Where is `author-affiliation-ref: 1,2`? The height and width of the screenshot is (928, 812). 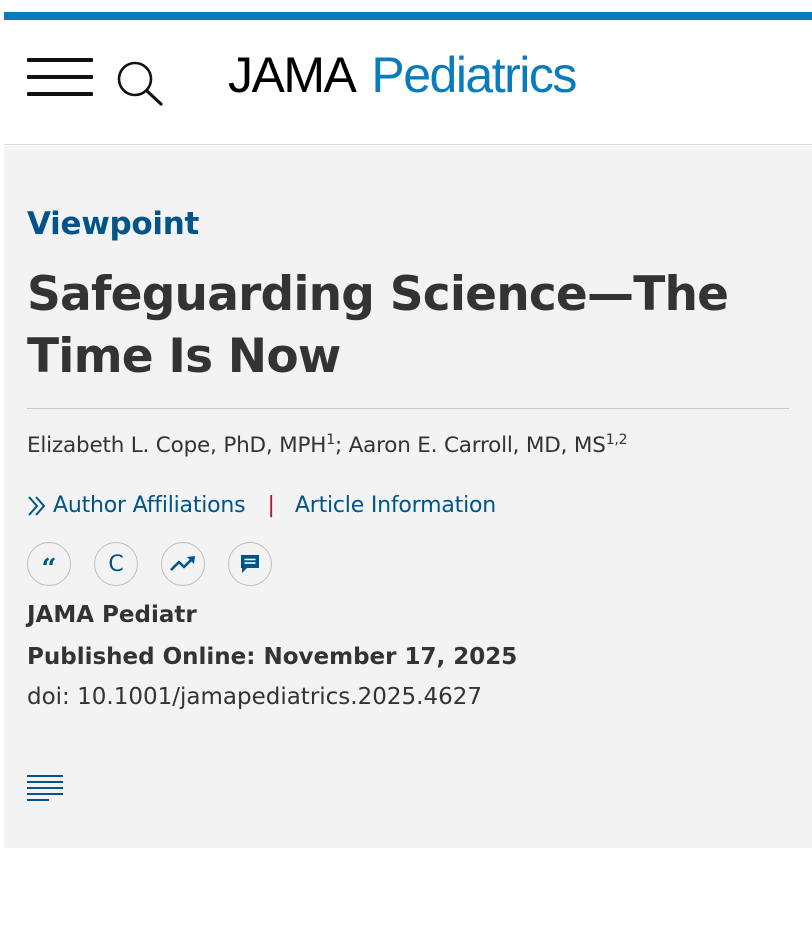
author-affiliation-ref: 1,2 is located at coordinates (616, 440).